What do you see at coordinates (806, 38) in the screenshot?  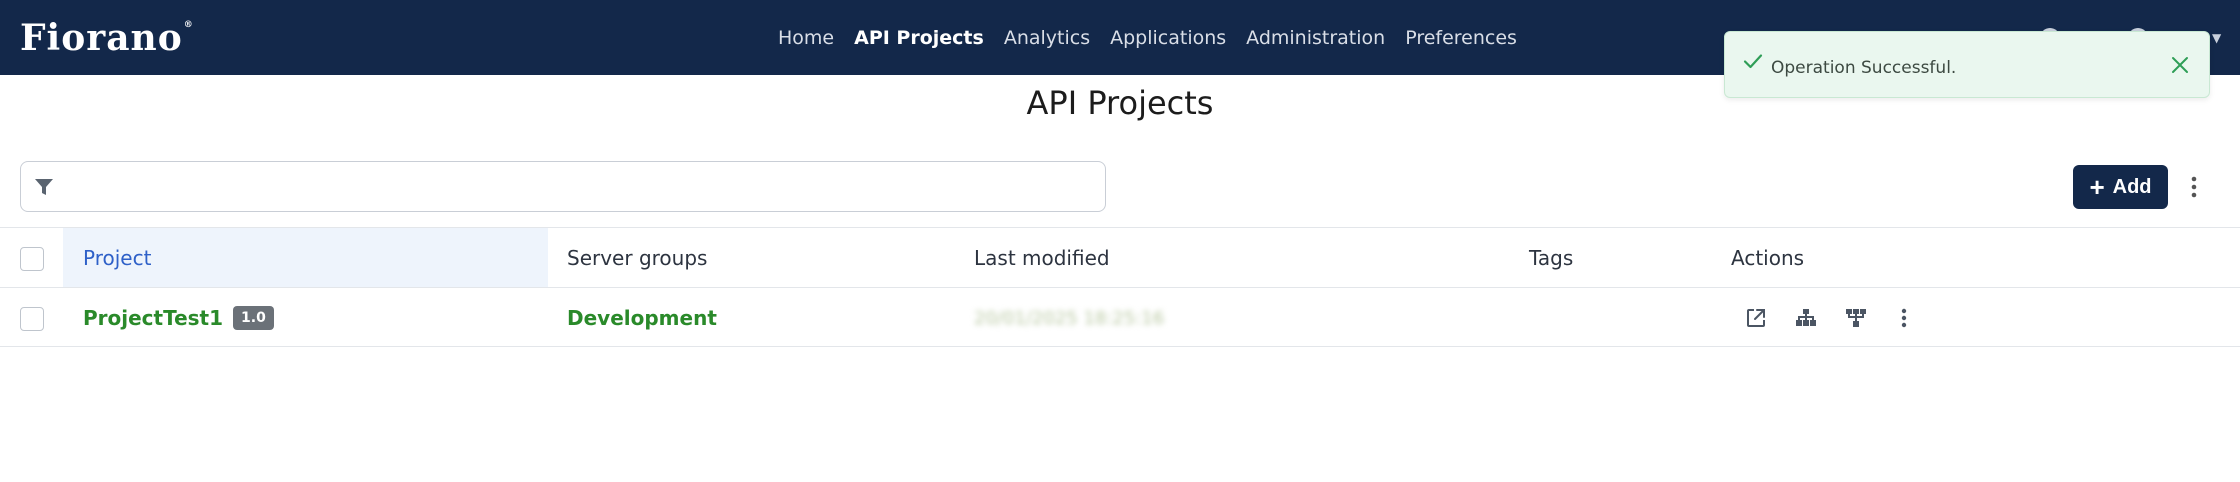 I see `nav-home: Home` at bounding box center [806, 38].